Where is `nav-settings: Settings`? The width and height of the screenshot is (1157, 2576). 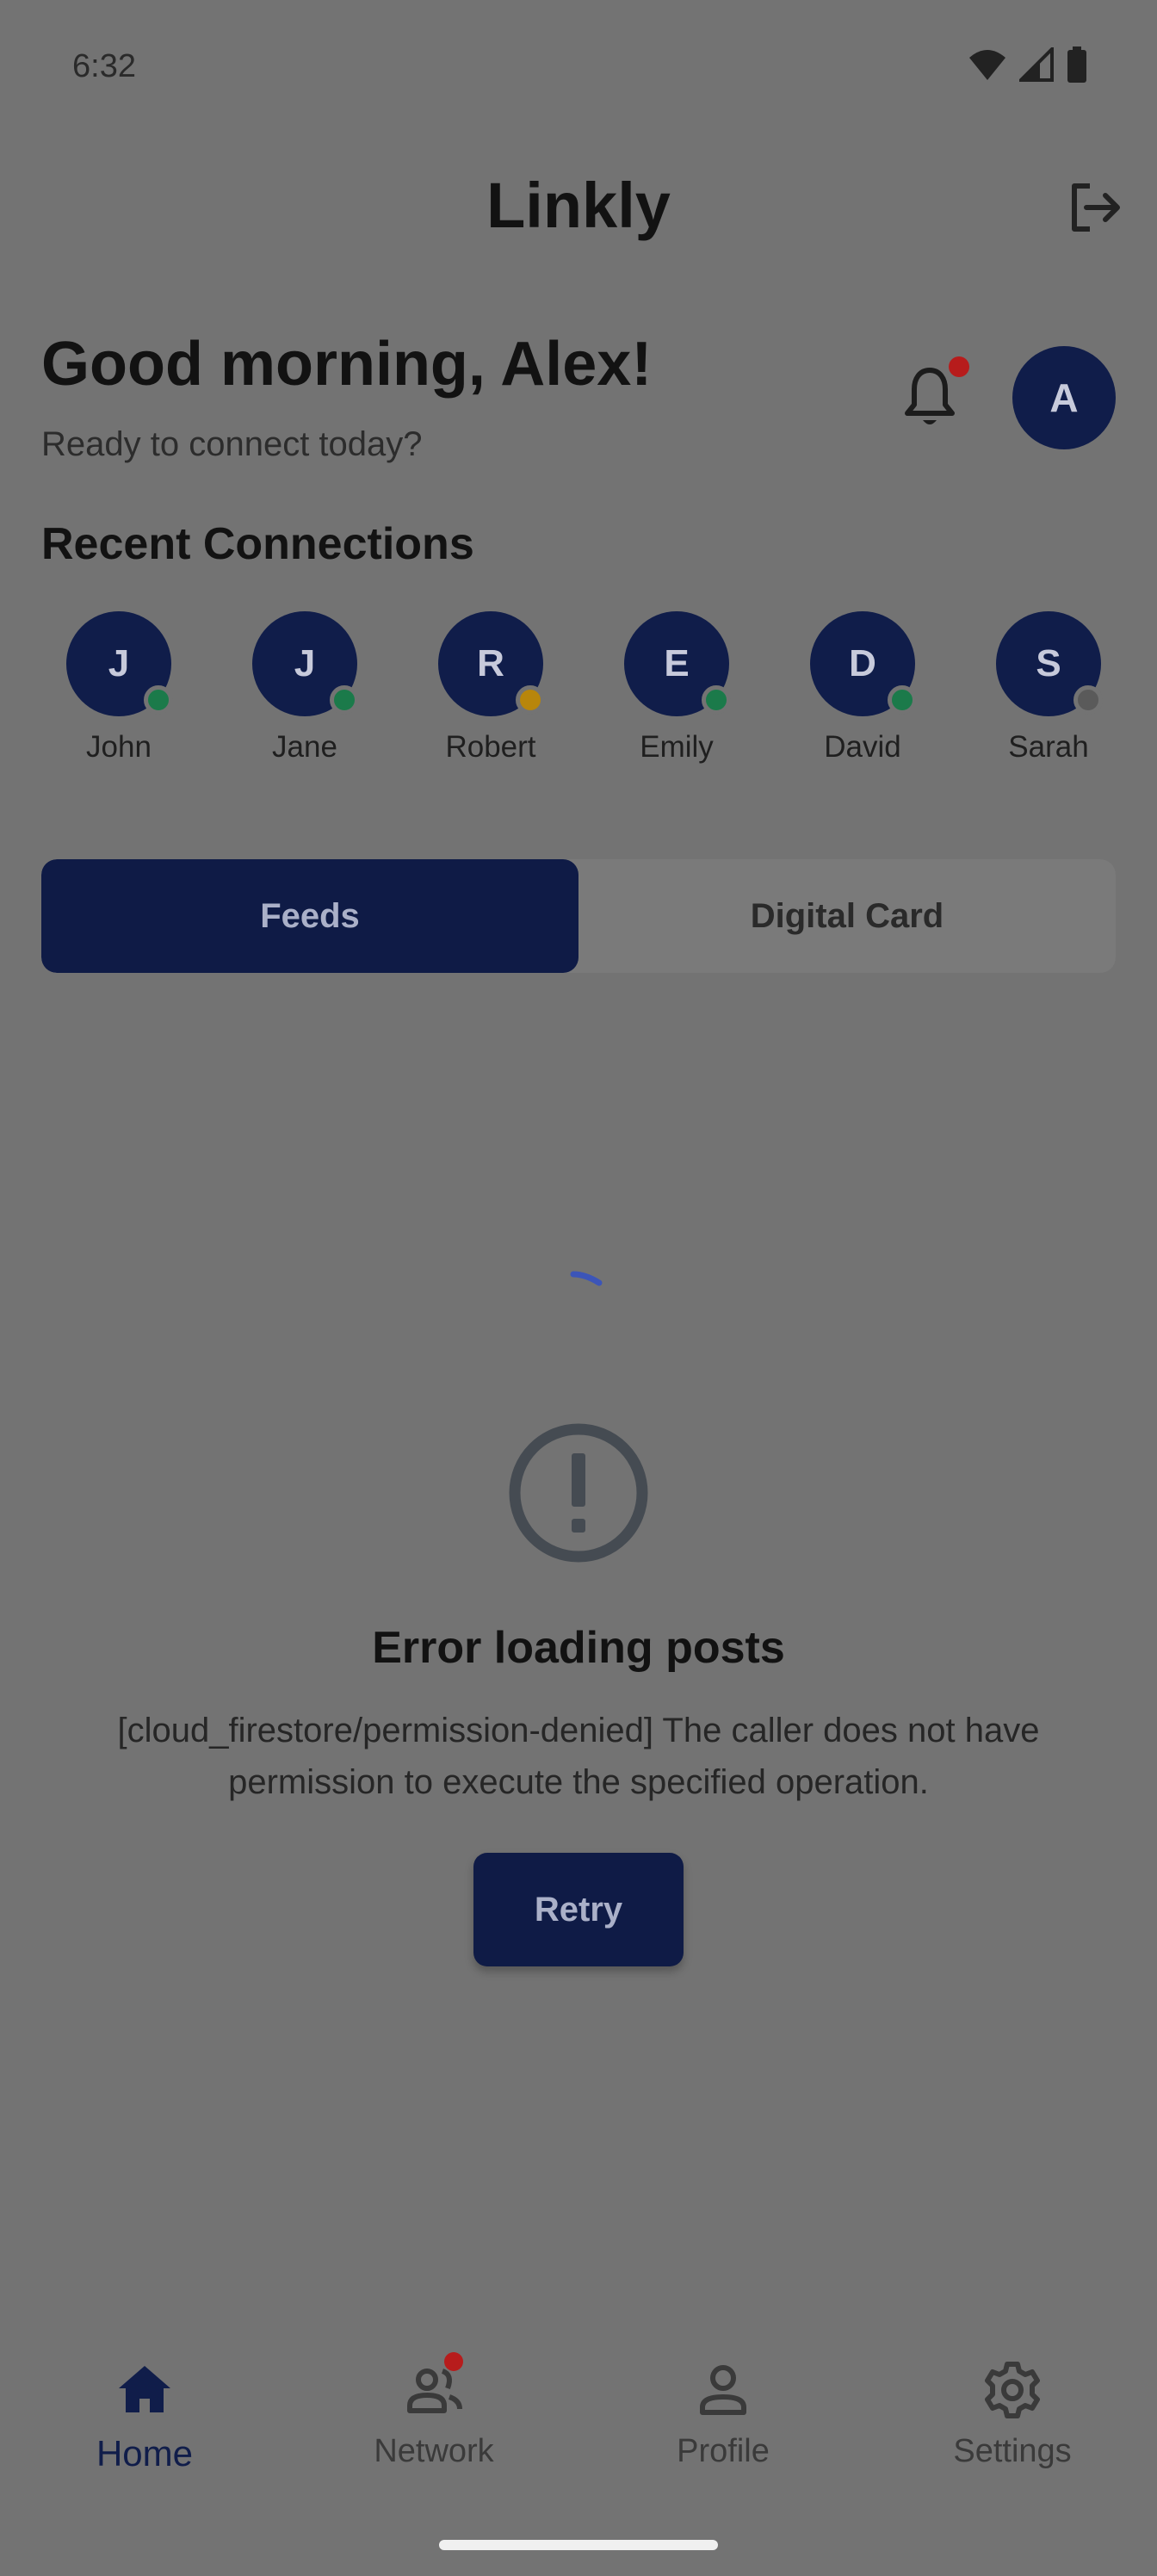 nav-settings: Settings is located at coordinates (1013, 2415).